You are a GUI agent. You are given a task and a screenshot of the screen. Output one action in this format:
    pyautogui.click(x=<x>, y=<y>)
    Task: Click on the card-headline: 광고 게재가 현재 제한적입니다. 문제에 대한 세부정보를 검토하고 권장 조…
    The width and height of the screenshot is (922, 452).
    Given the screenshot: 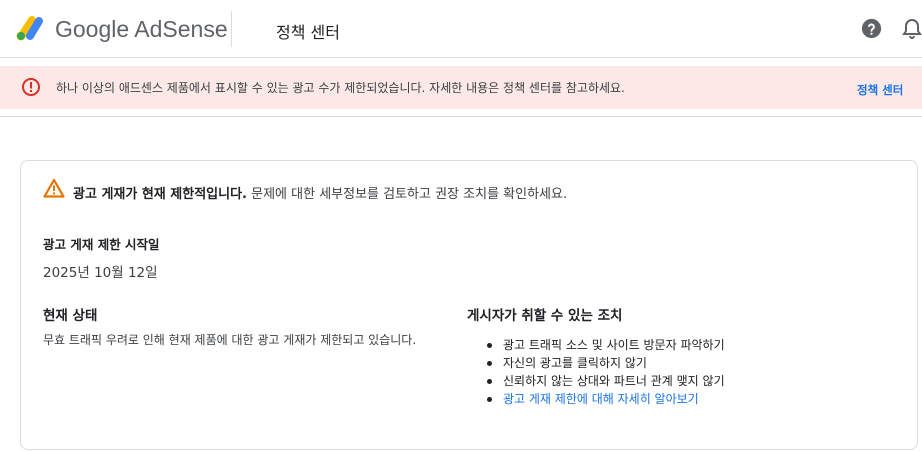 What is the action you would take?
    pyautogui.click(x=320, y=192)
    